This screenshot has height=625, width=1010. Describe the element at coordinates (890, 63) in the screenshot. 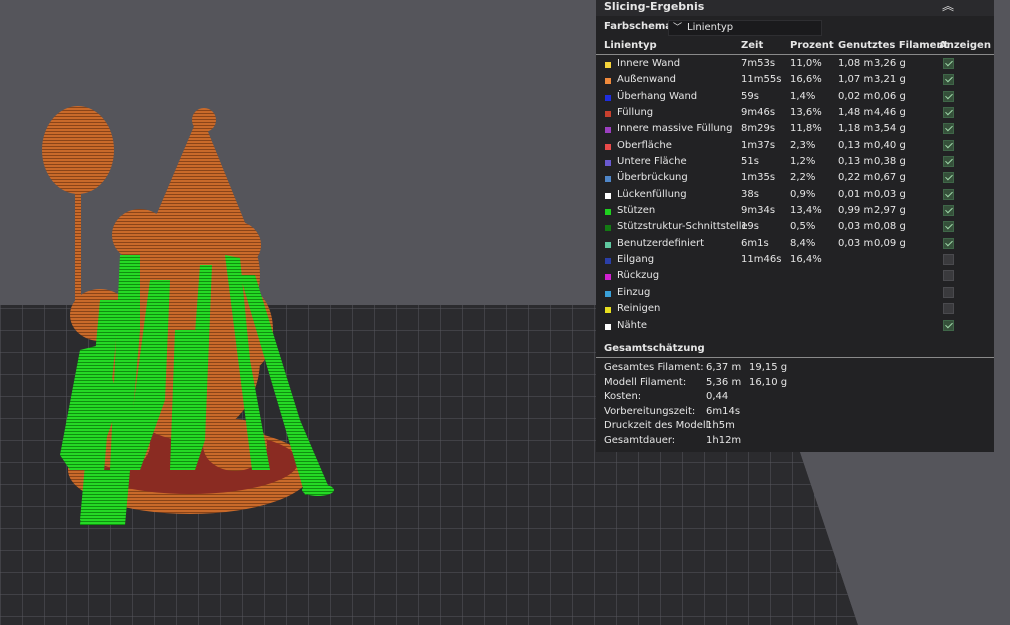

I see `filament-weight: 3,26 g` at that location.